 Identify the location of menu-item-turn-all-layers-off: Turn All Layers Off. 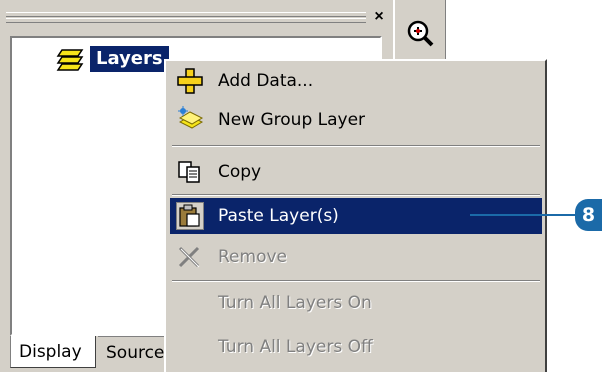
(356, 347).